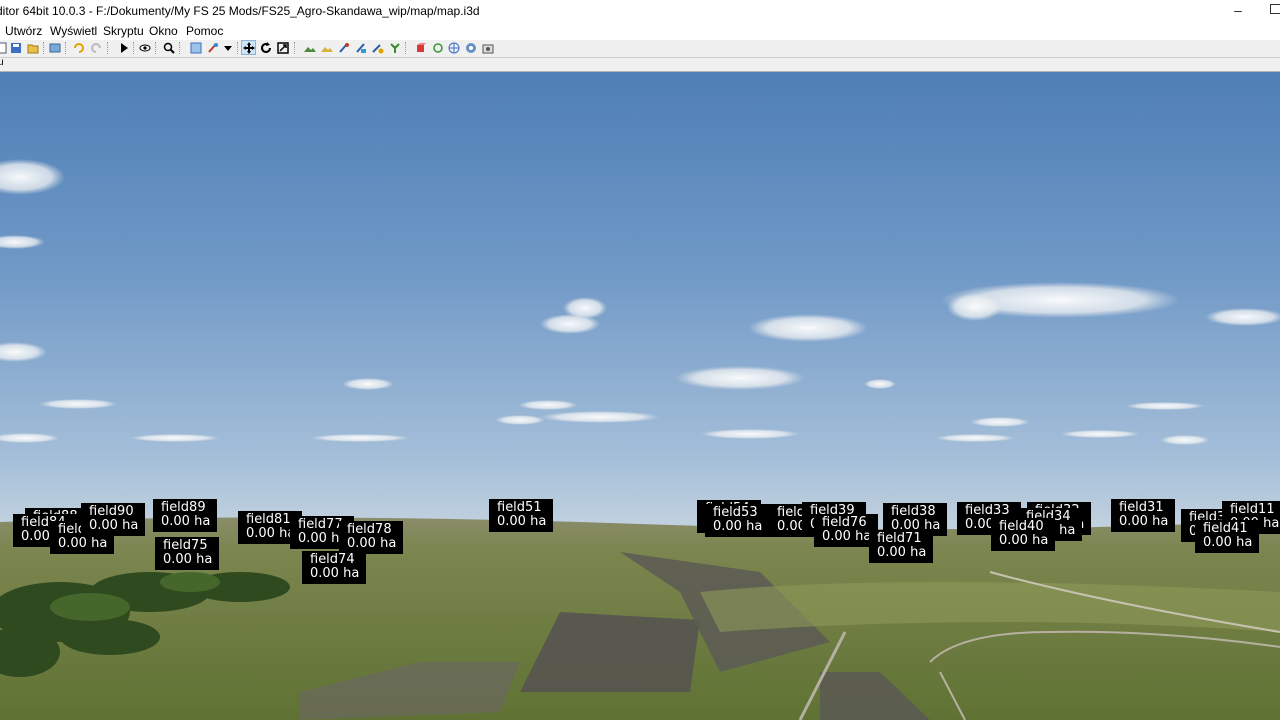 The image size is (1280, 720). What do you see at coordinates (282, 47) in the screenshot?
I see `scale-icon` at bounding box center [282, 47].